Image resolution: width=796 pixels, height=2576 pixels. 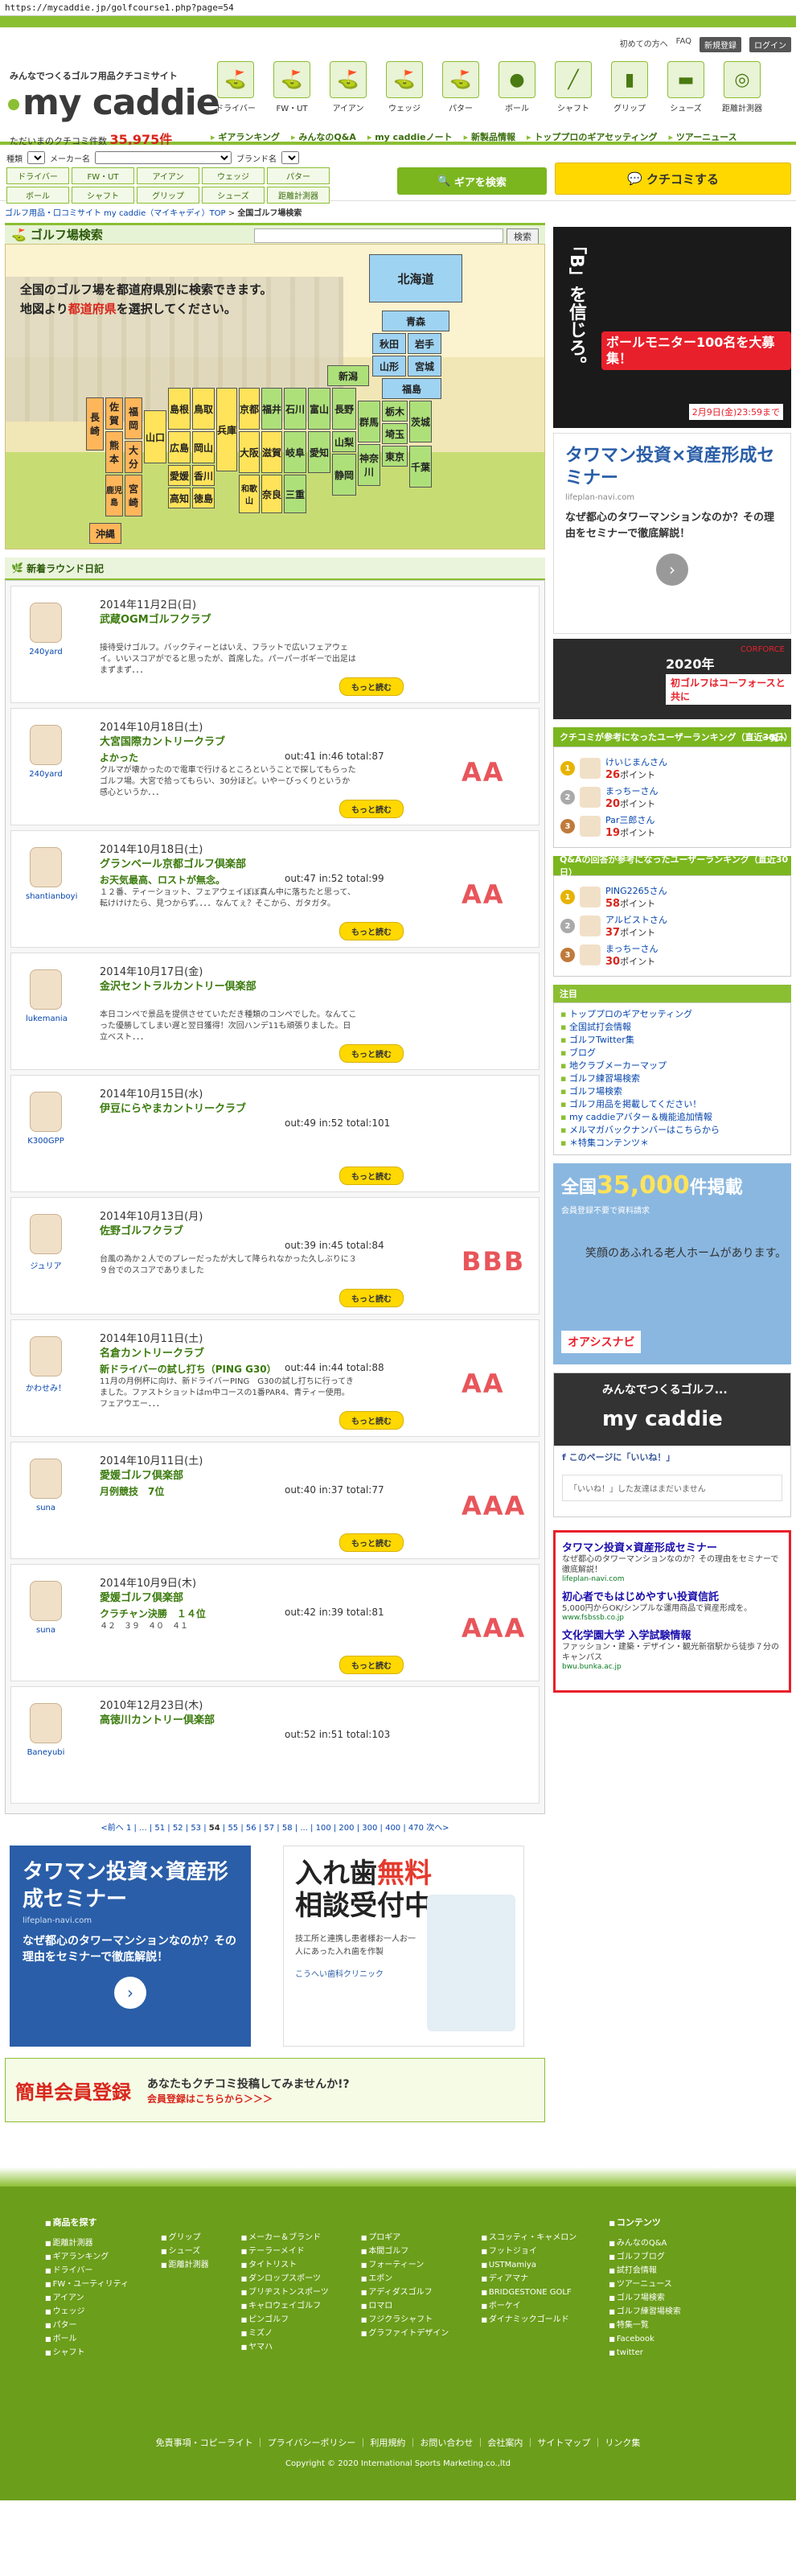 I want to click on notice-link: my caddieアバター＆機能追加情報, so click(x=672, y=1117).